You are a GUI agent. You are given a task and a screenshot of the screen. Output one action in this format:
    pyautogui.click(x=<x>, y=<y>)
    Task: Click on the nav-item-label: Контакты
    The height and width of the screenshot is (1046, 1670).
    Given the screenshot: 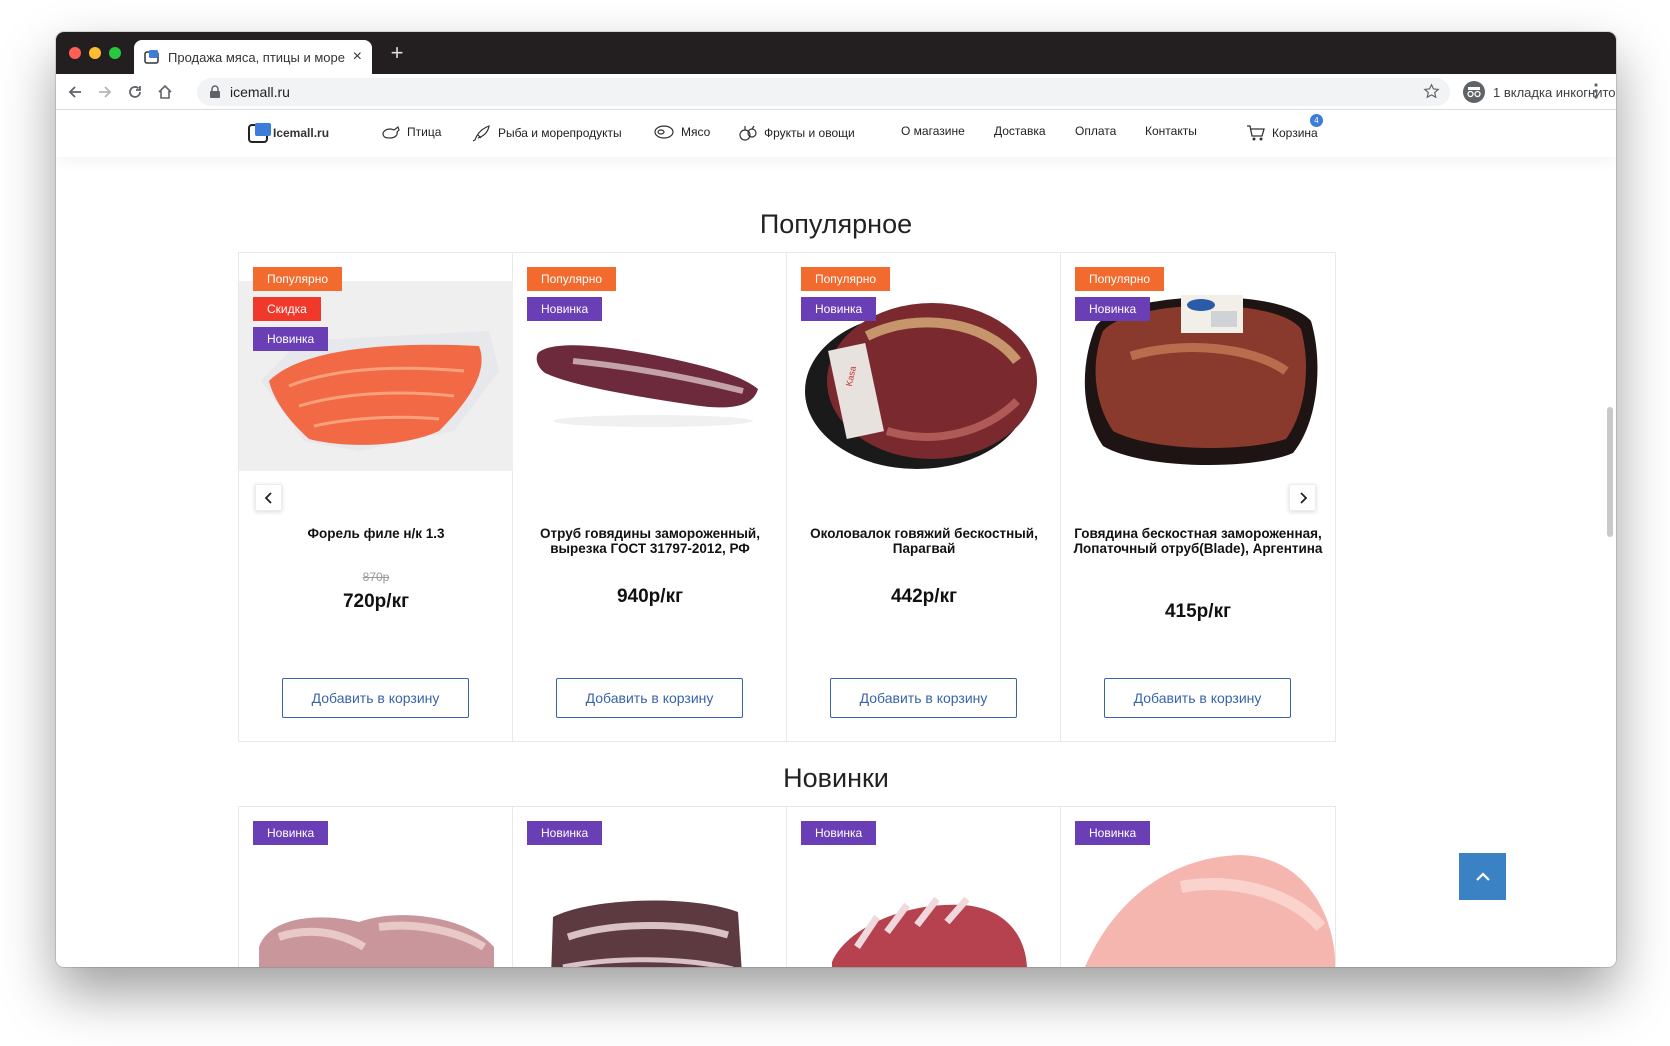 What is the action you would take?
    pyautogui.click(x=1171, y=131)
    